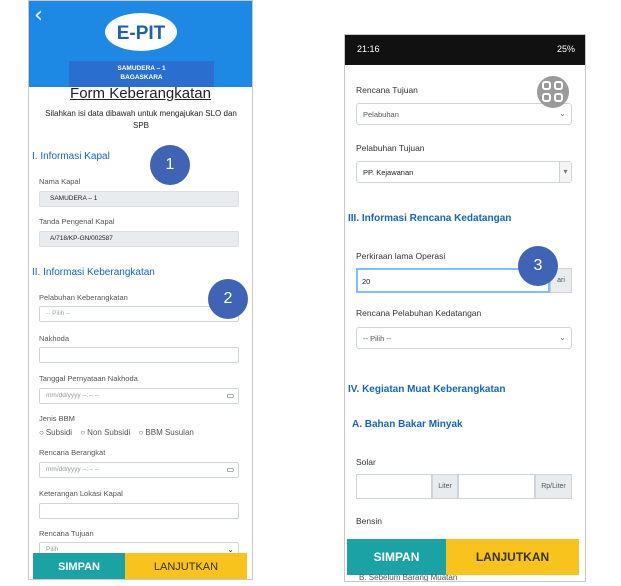  Describe the element at coordinates (139, 355) in the screenshot. I see `nakhoda-input` at that location.